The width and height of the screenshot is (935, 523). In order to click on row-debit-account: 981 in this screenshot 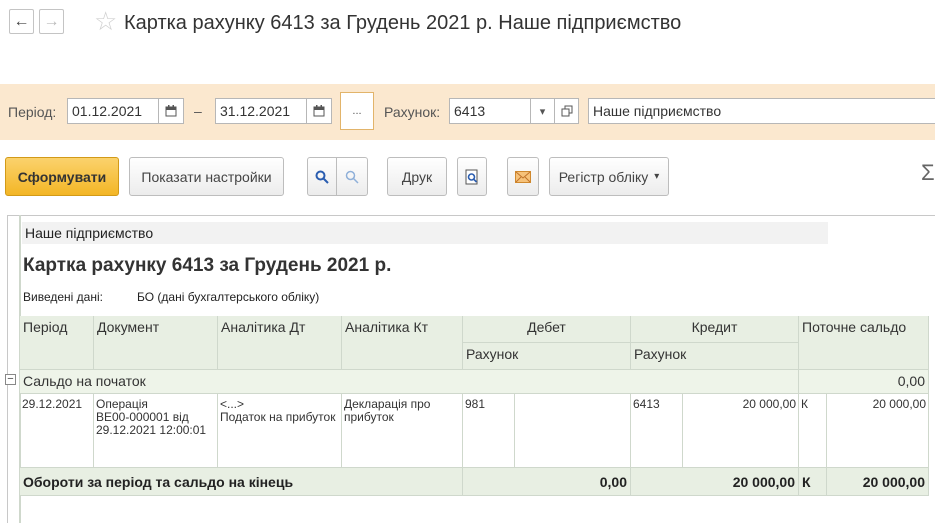, I will do `click(489, 431)`.